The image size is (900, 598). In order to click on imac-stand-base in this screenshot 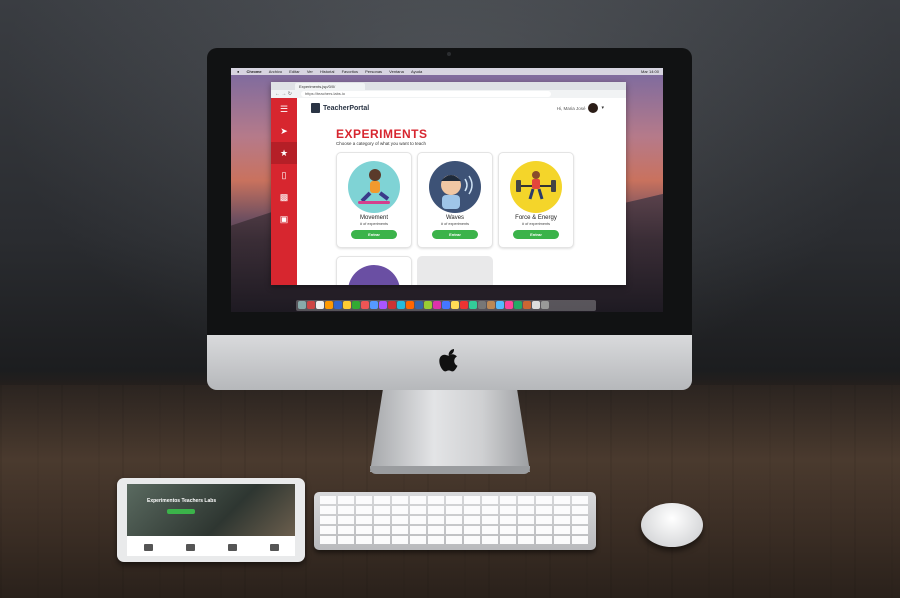, I will do `click(450, 470)`.